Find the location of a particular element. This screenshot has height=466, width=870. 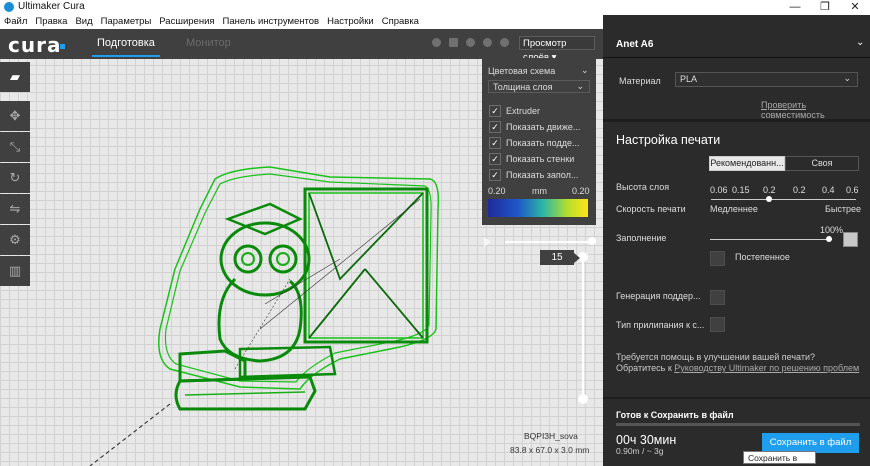

view-right-icon is located at coordinates (504, 42).